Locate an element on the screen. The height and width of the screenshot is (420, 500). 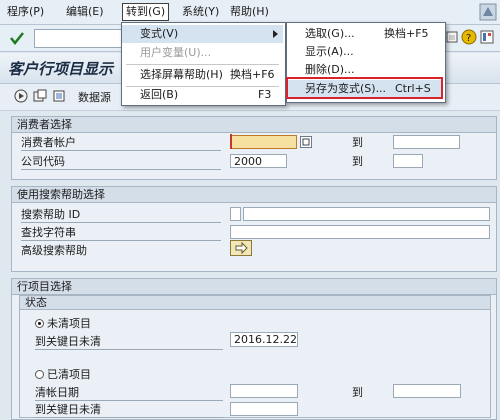
goto-back-label: 返回(B) is located at coordinates (159, 94).